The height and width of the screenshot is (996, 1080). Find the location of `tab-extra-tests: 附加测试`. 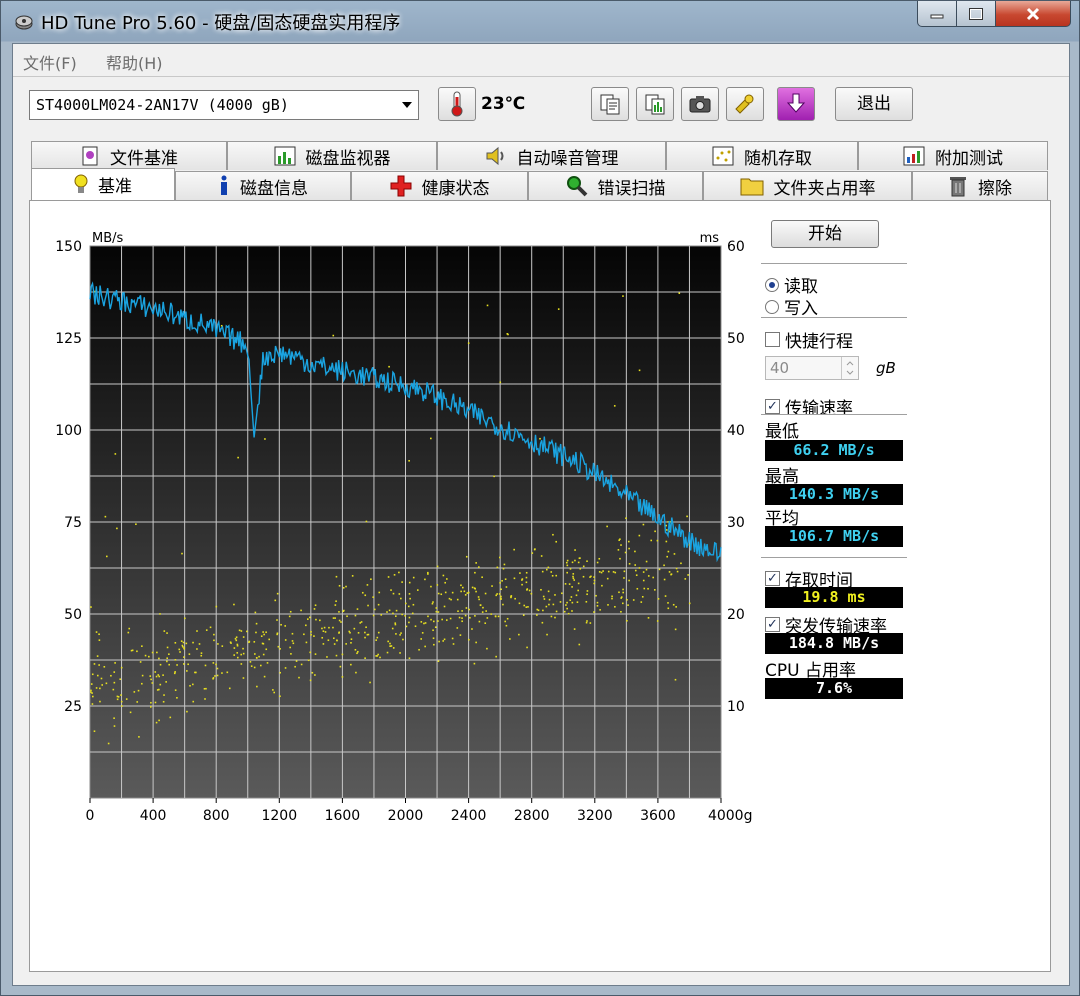

tab-extra-tests: 附加测试 is located at coordinates (953, 155).